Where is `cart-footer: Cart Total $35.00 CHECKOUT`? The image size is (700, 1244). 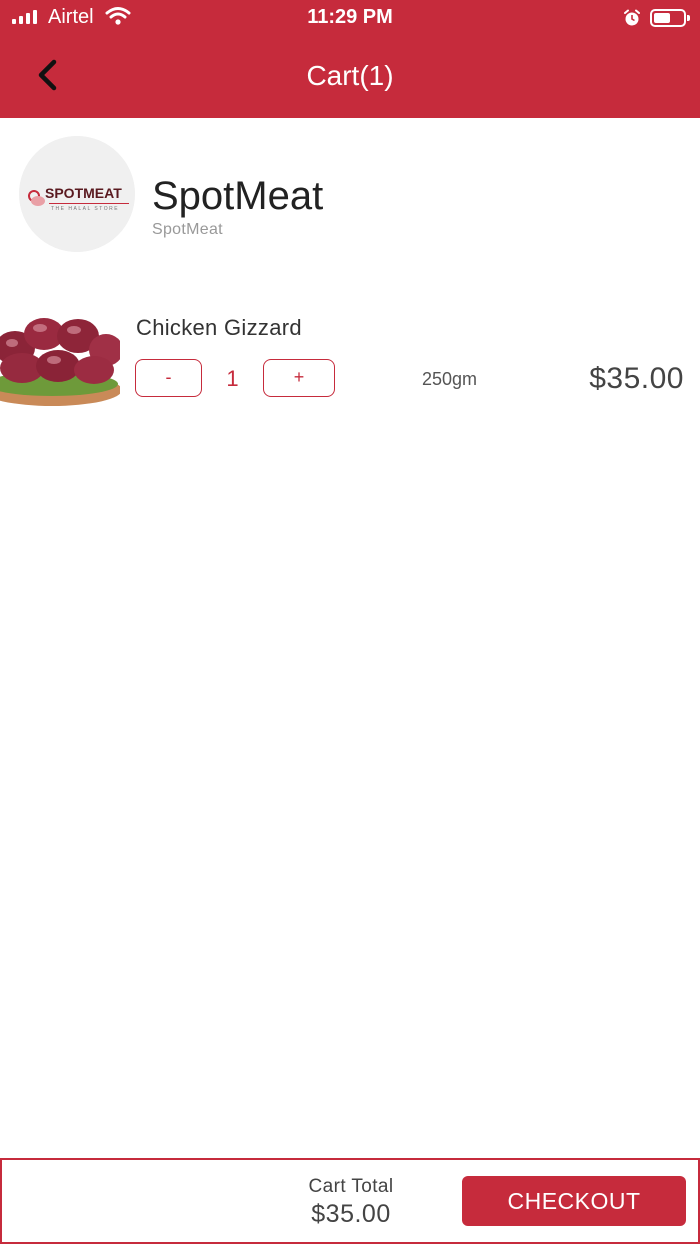
cart-footer: Cart Total $35.00 CHECKOUT is located at coordinates (350, 1201).